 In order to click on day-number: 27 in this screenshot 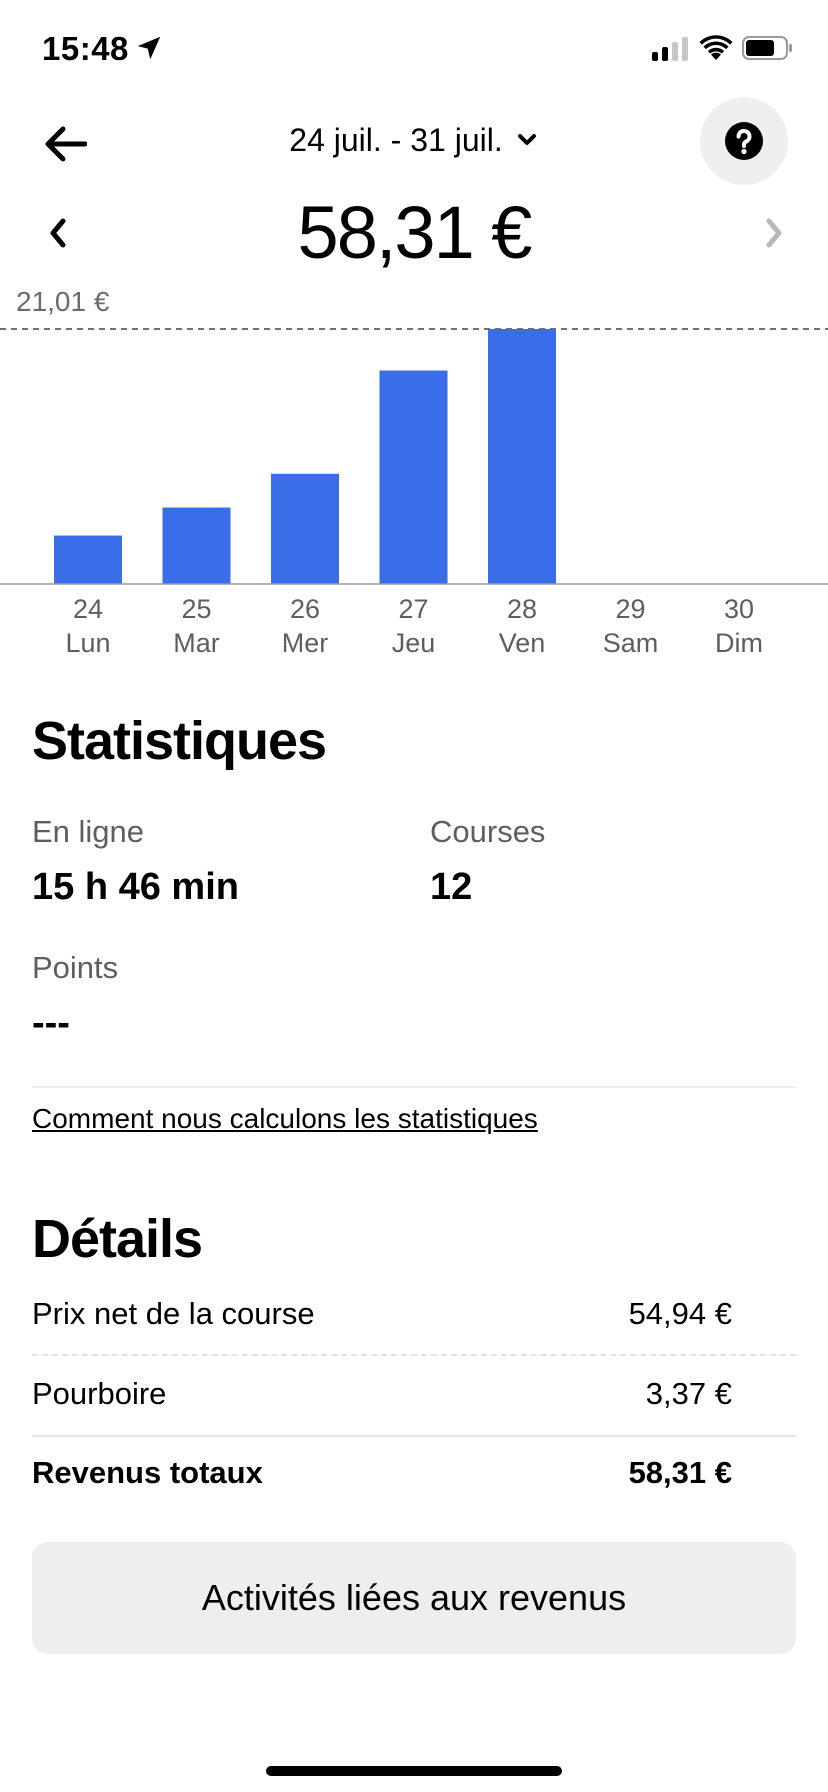, I will do `click(413, 609)`.